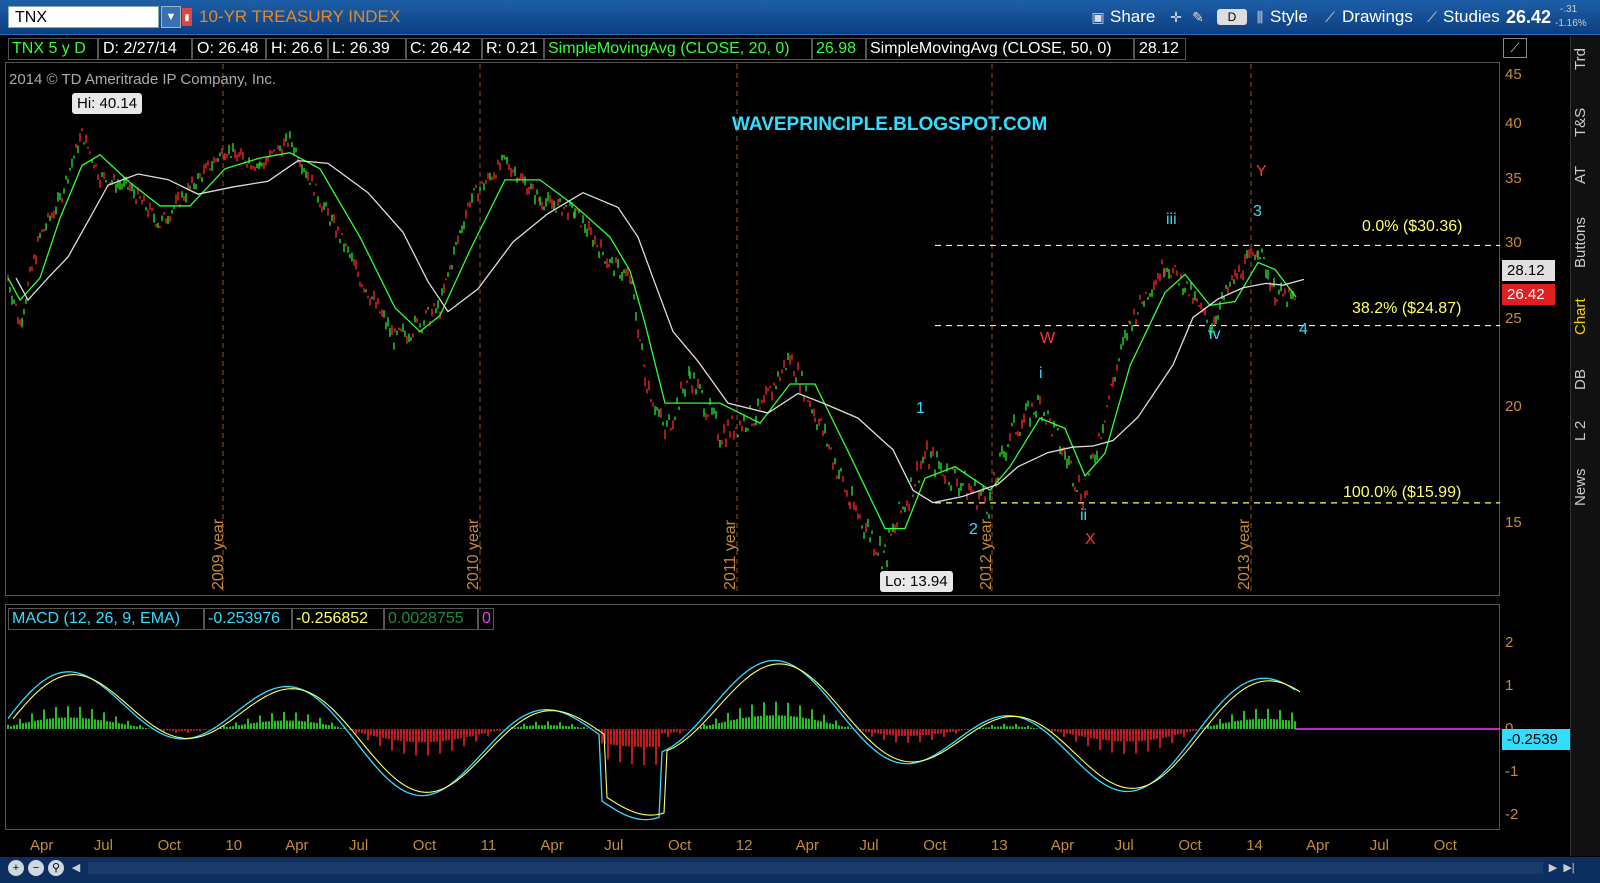 This screenshot has height=883, width=1600. What do you see at coordinates (920, 408) in the screenshot?
I see `wave-label-1: 1` at bounding box center [920, 408].